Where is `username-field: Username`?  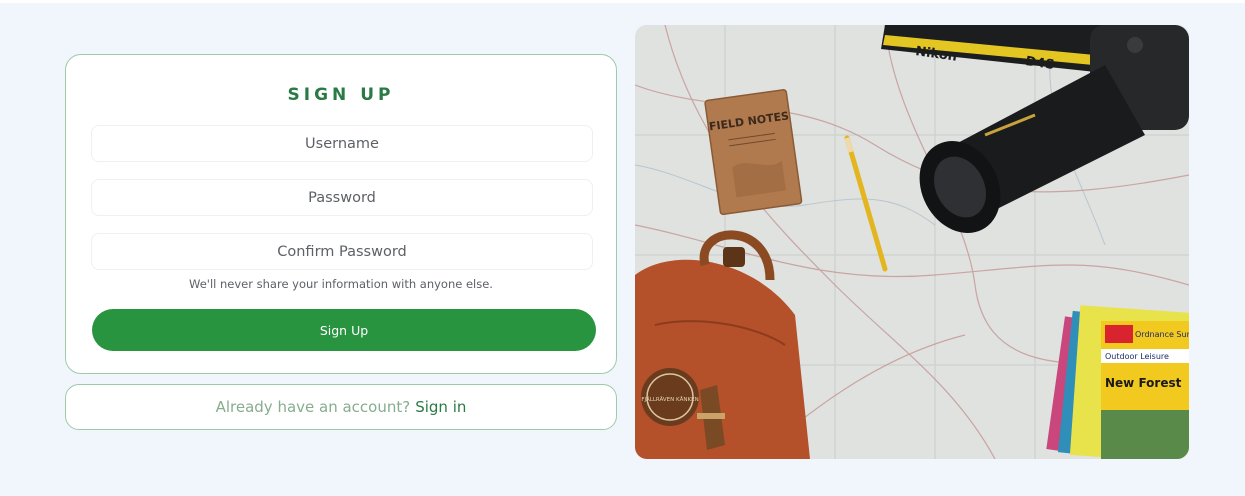 username-field: Username is located at coordinates (342, 143).